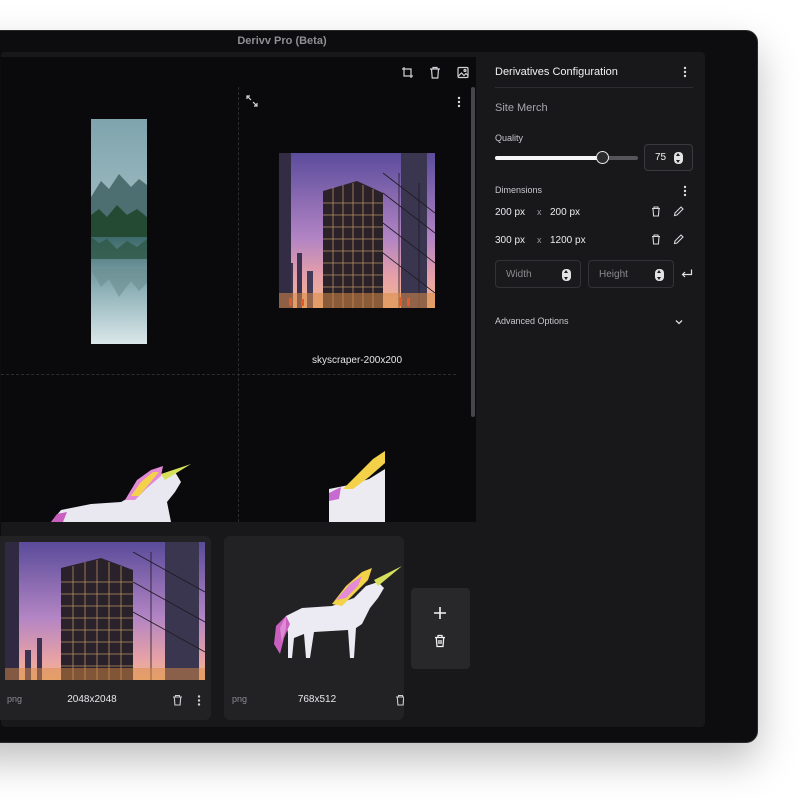 The width and height of the screenshot is (800, 800). I want to click on quality-stepper-icon, so click(678, 158).